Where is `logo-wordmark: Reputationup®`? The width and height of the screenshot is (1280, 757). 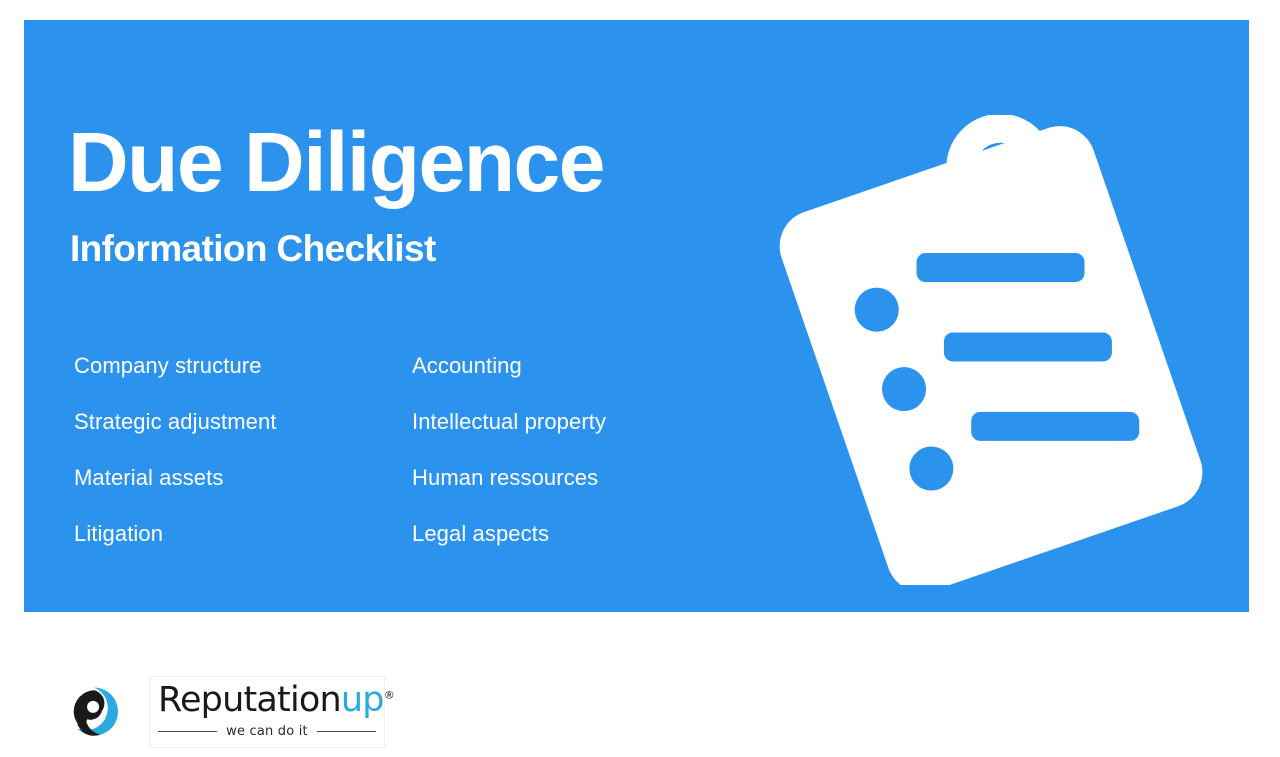
logo-wordmark: Reputationup® is located at coordinates (276, 700).